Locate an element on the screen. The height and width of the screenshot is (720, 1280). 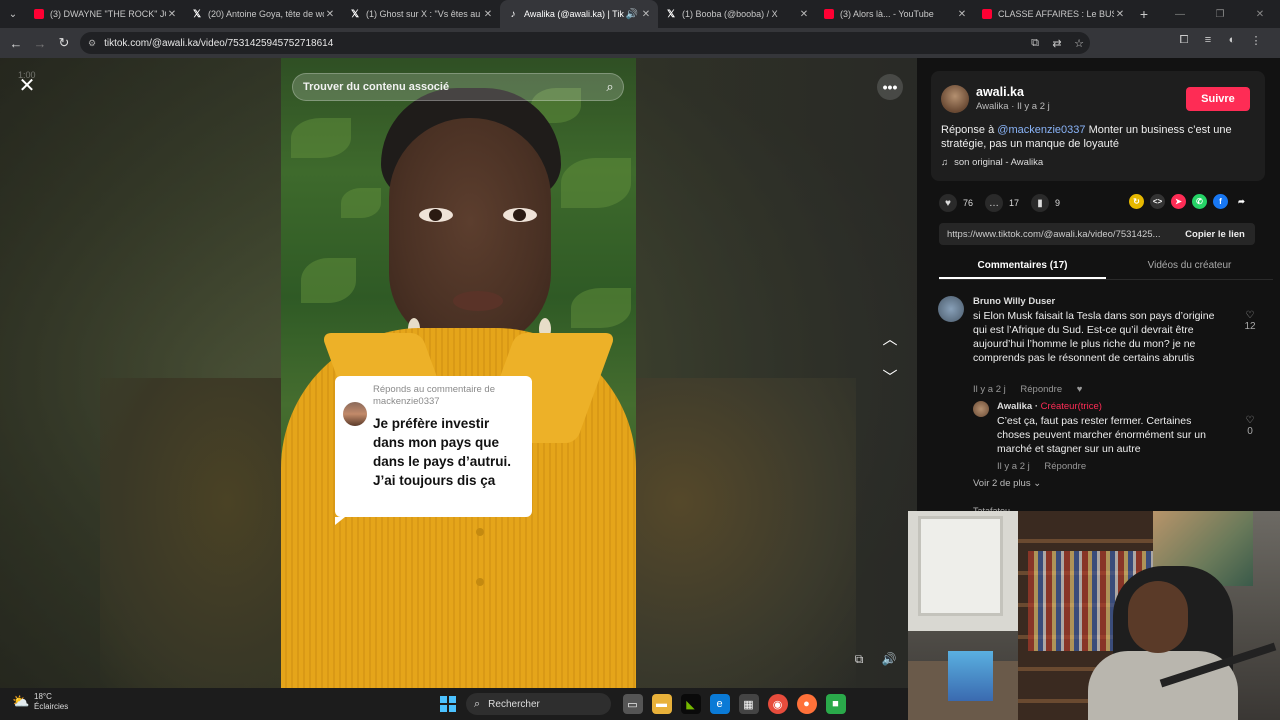
browser-tab: CLASSE AFFAIRES : Le BUSINES ✕ is located at coordinates (1053, 14).